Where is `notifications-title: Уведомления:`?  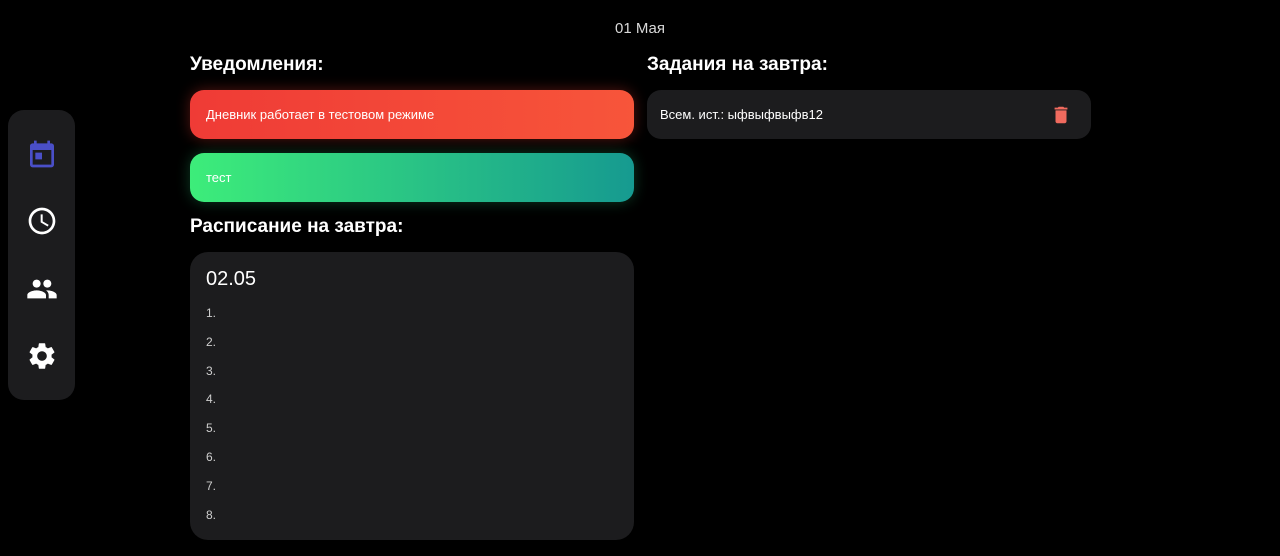
notifications-title: Уведомления: is located at coordinates (257, 64).